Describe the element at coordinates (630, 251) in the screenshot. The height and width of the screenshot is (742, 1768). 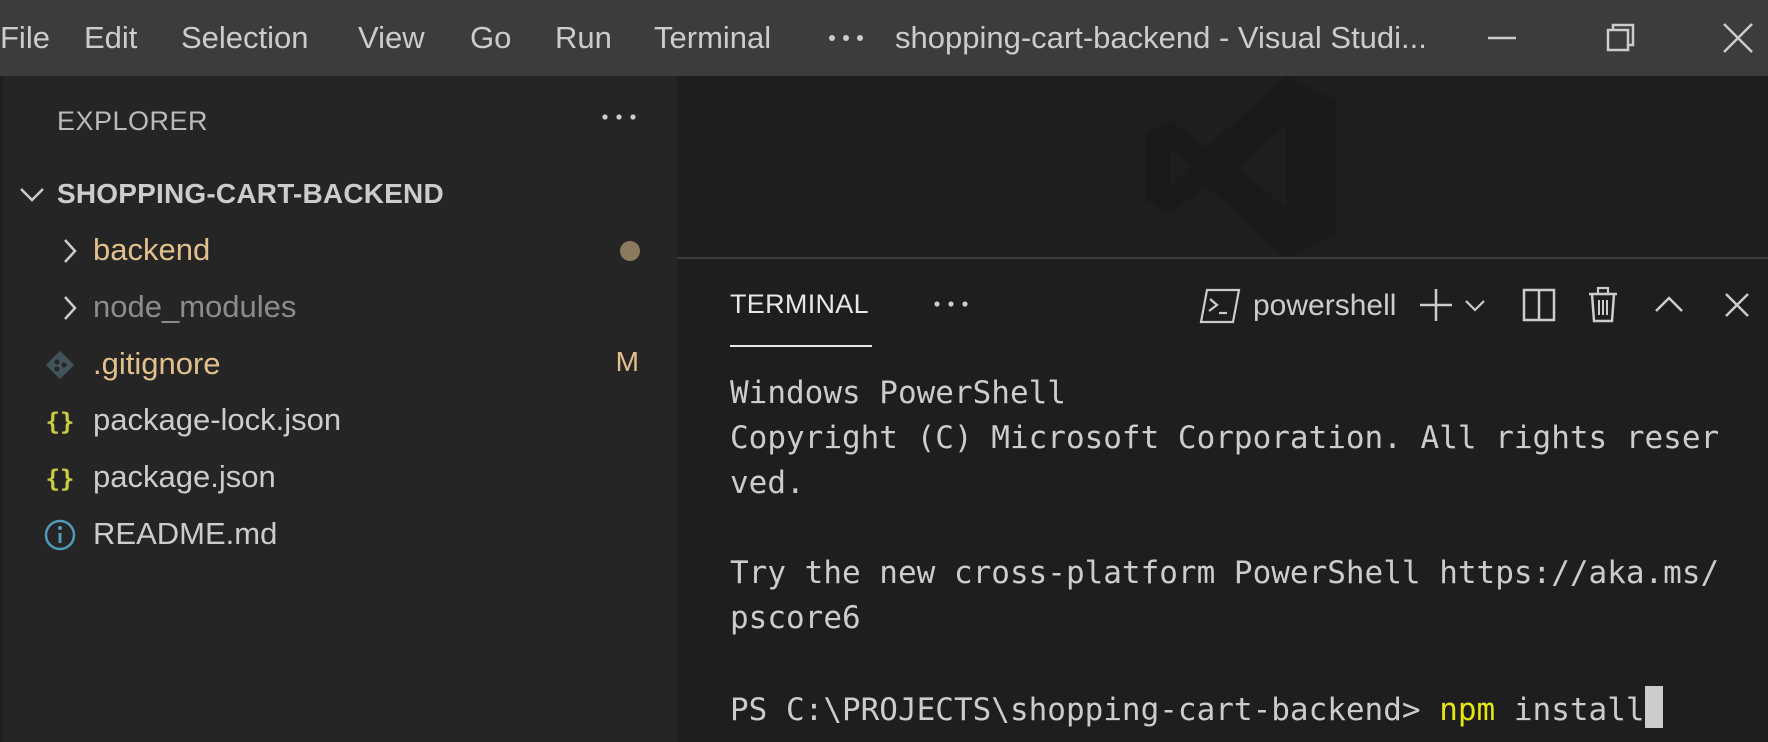
I see `modified-dot-icon` at that location.